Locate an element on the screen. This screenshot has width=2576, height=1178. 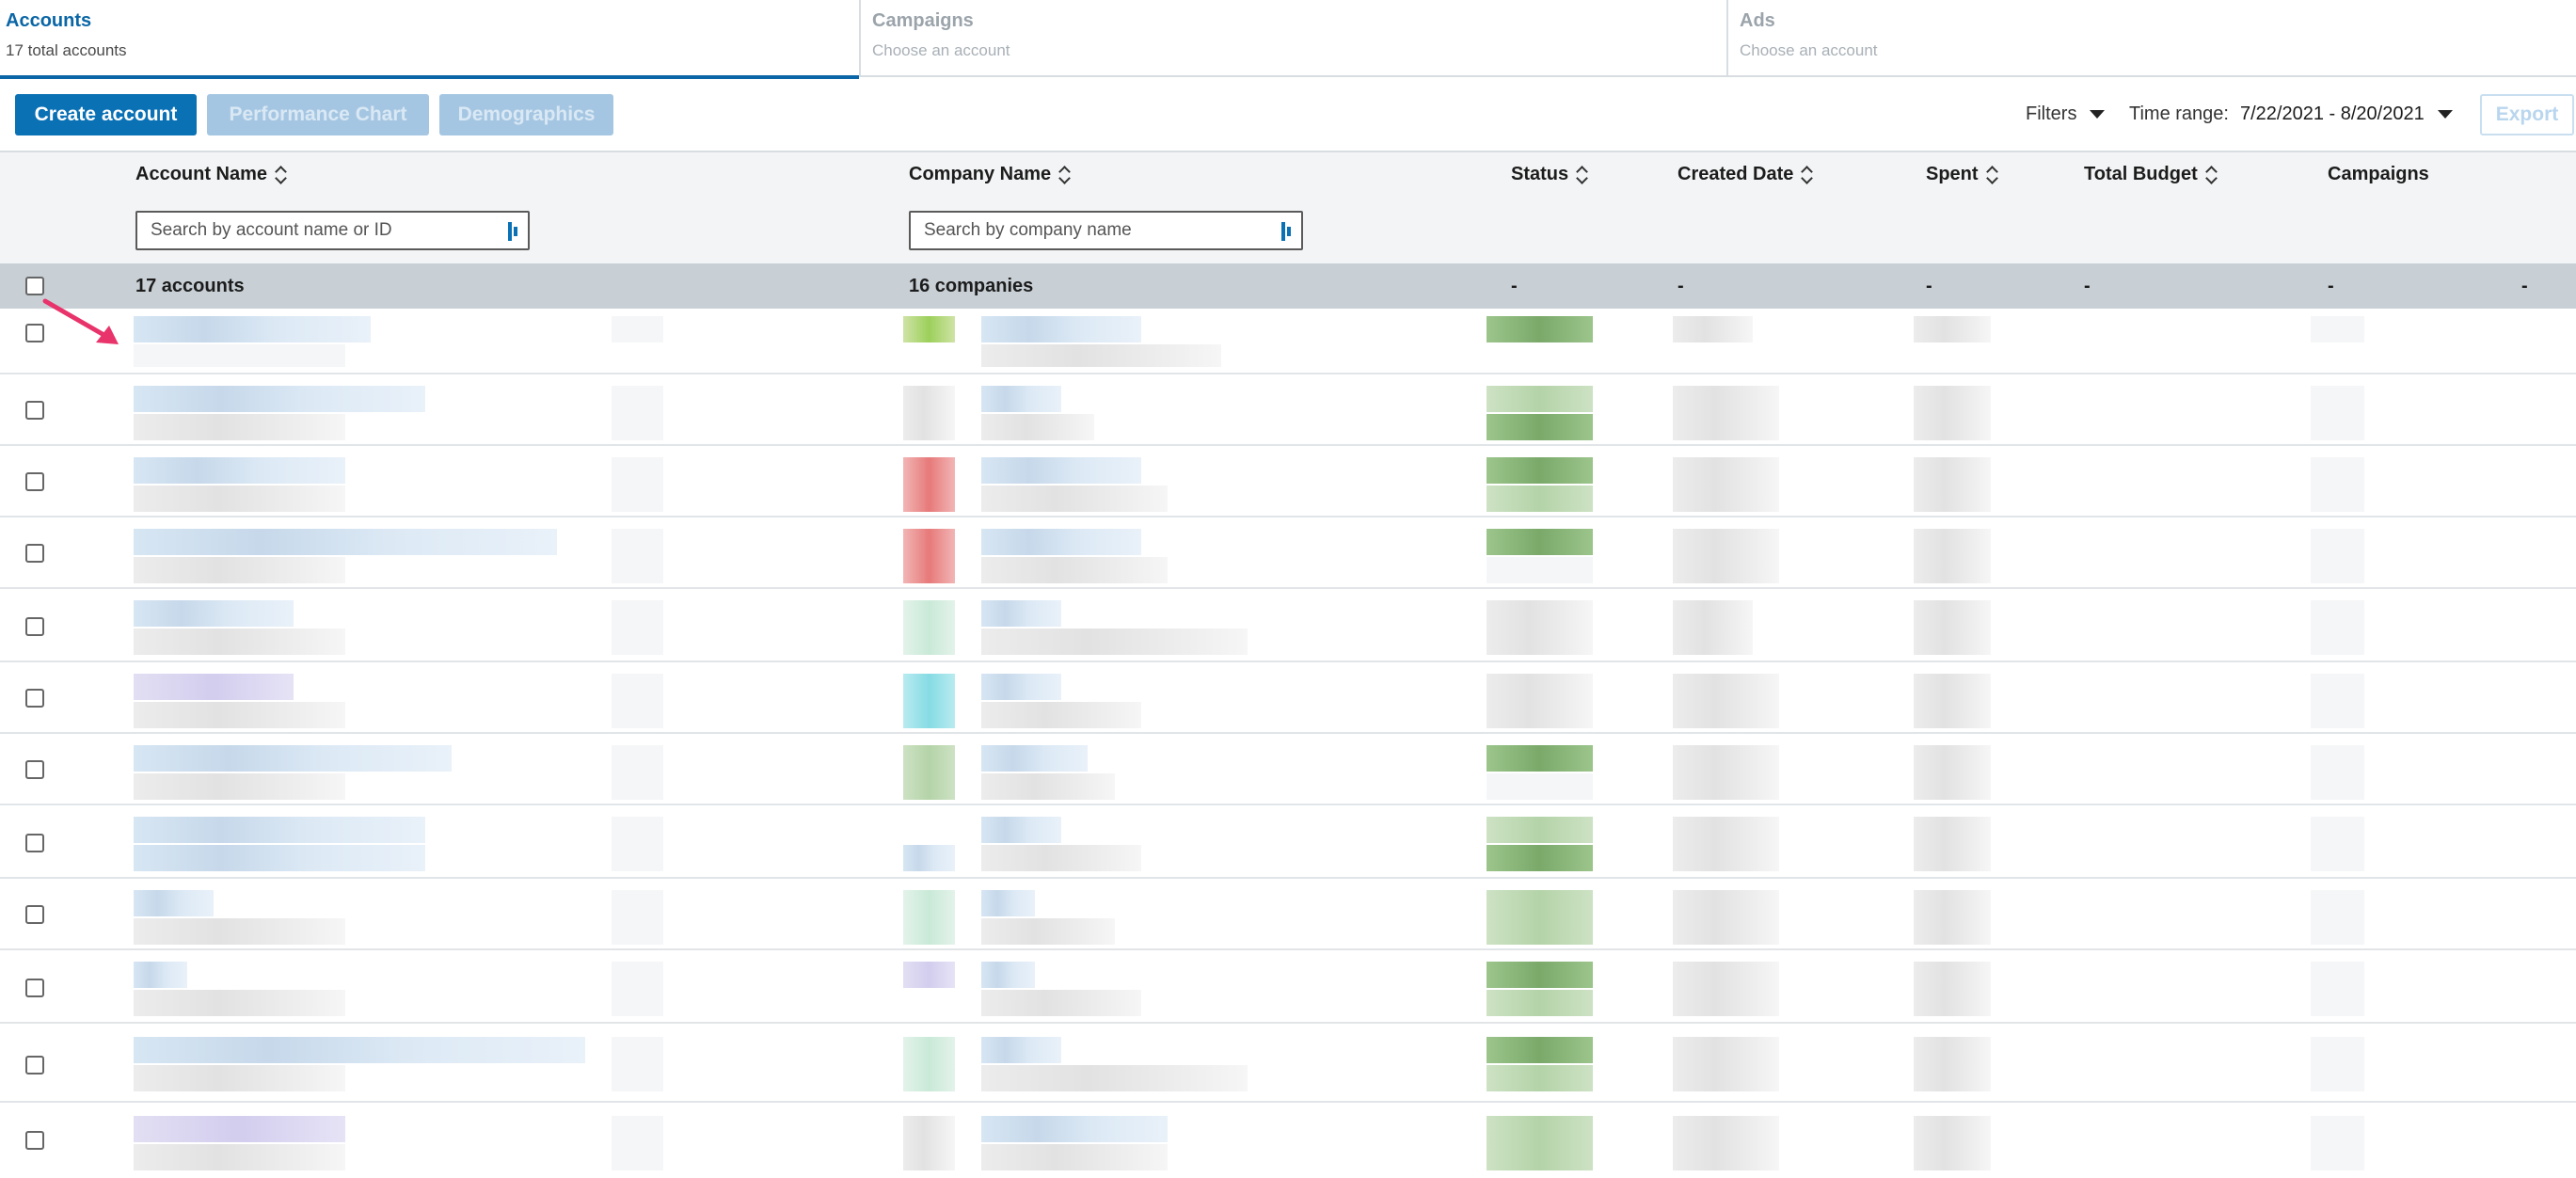
tab-campaigns-title: Campaigns is located at coordinates (923, 20).